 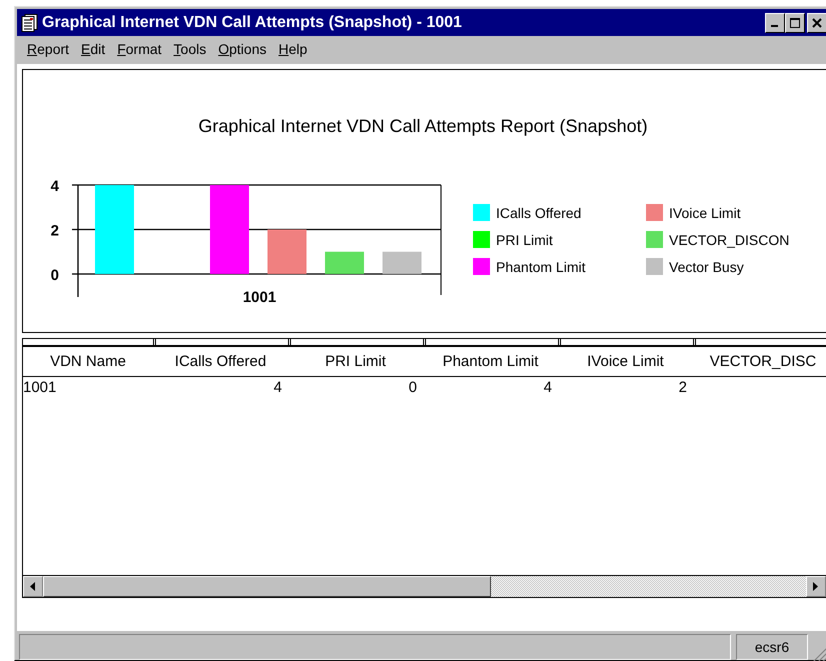 What do you see at coordinates (40, 387) in the screenshot?
I see `table-cell-text: 1001` at bounding box center [40, 387].